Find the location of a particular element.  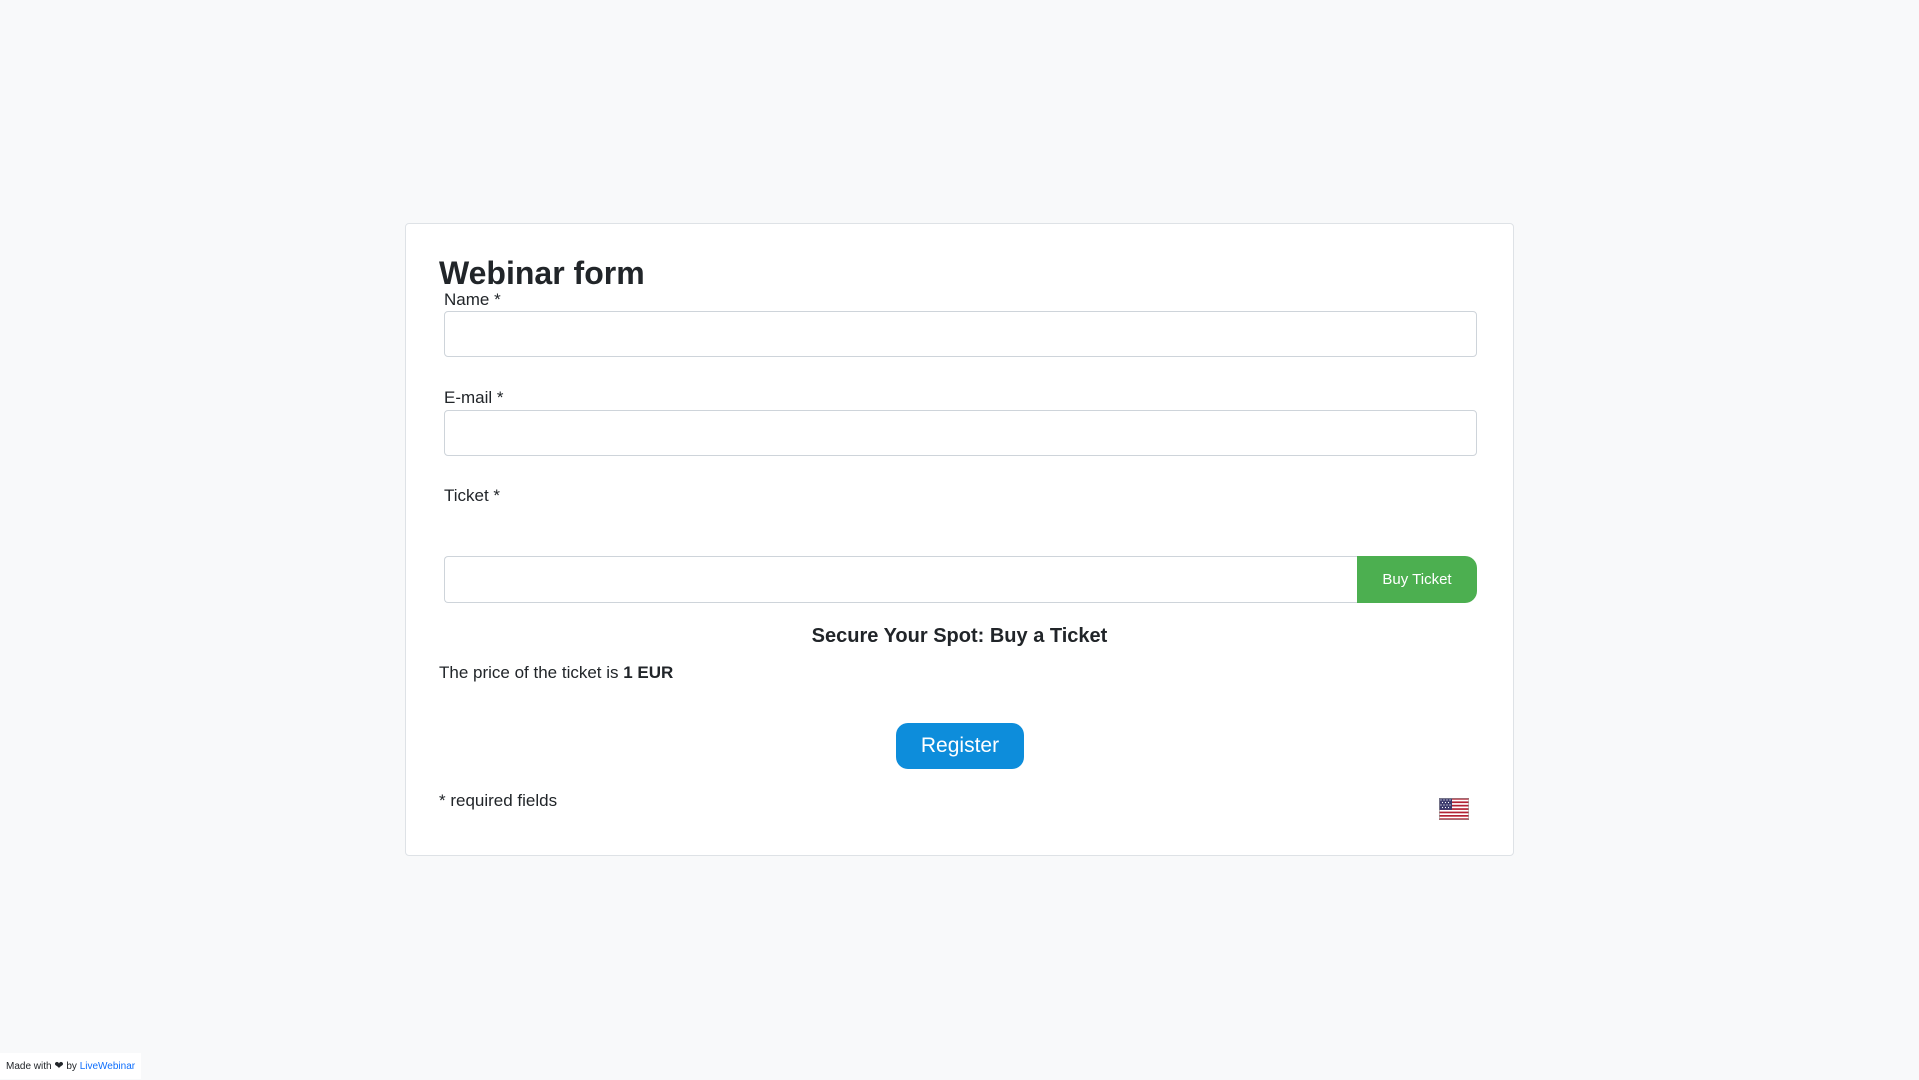

ticket-price-text: The price of the ticket is 1 EUR is located at coordinates (556, 673).